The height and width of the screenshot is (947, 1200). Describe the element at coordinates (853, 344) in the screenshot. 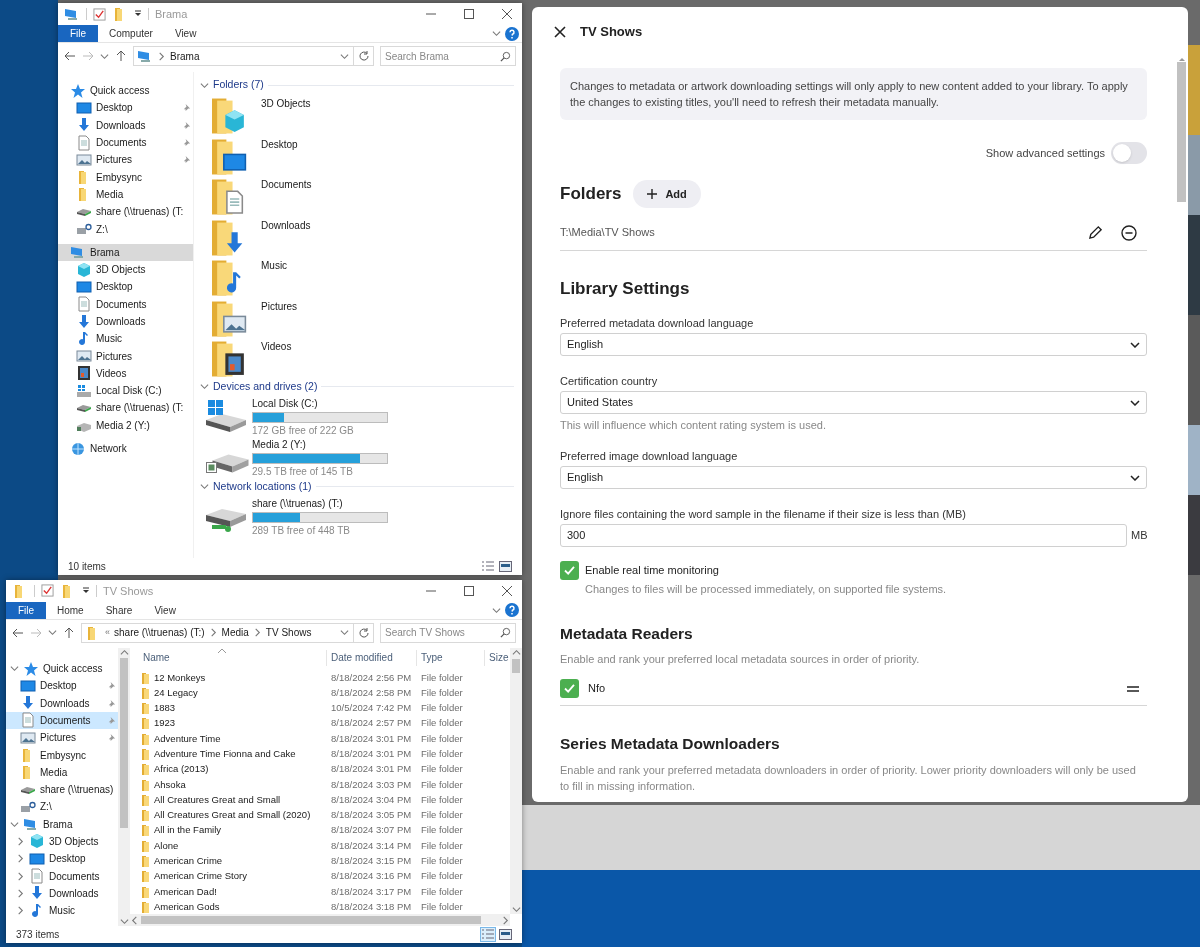

I see `select-field: English` at that location.